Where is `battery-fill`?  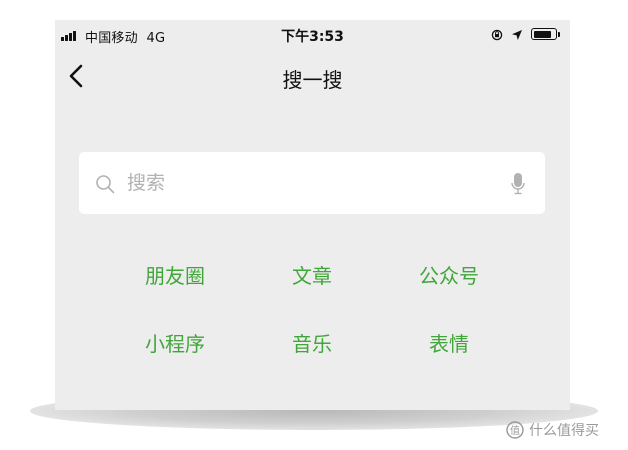 battery-fill is located at coordinates (542, 34).